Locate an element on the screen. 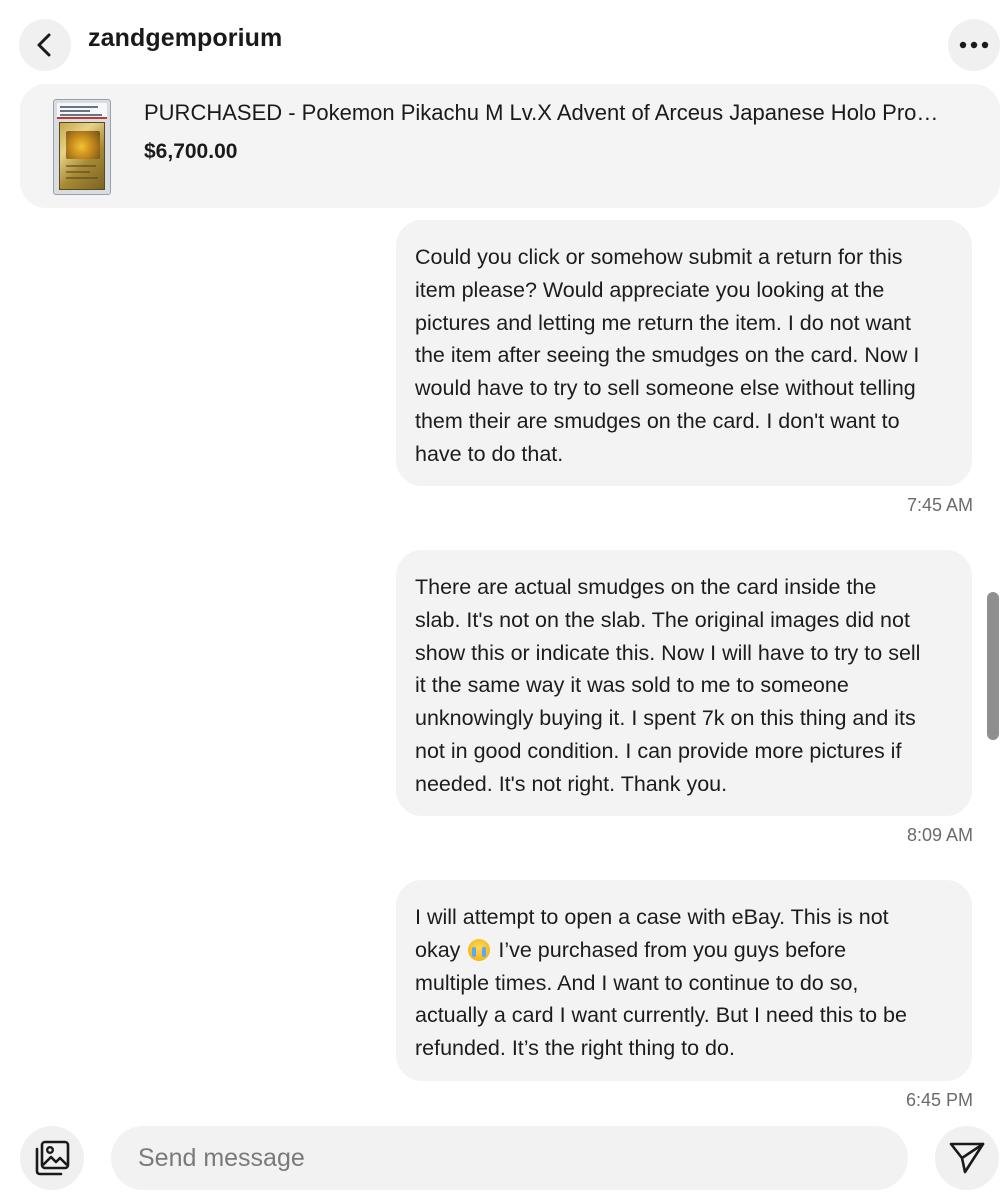 The height and width of the screenshot is (1199, 1005). conversation-title: zandgemporium is located at coordinates (185, 38).